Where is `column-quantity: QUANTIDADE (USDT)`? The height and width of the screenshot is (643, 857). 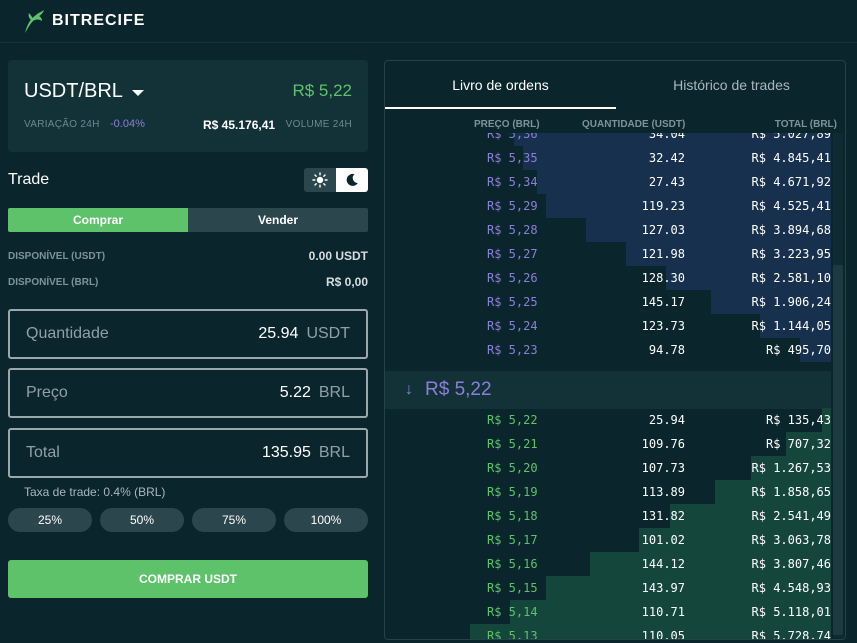 column-quantity: QUANTIDADE (USDT) is located at coordinates (634, 124).